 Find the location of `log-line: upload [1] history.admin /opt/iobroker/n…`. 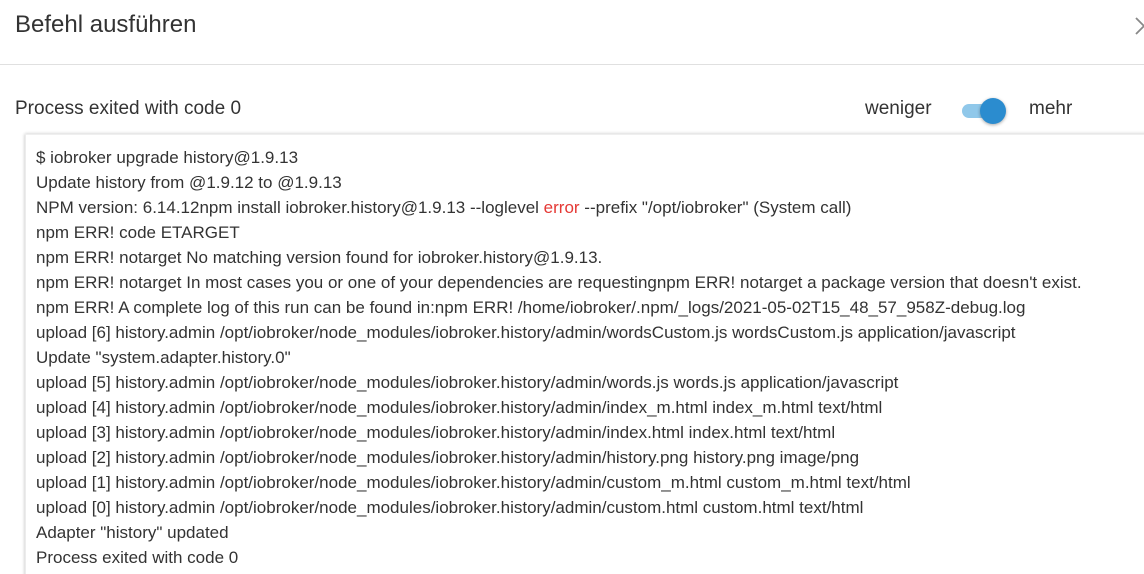

log-line: upload [1] history.admin /opt/iobroker/n… is located at coordinates (473, 482).